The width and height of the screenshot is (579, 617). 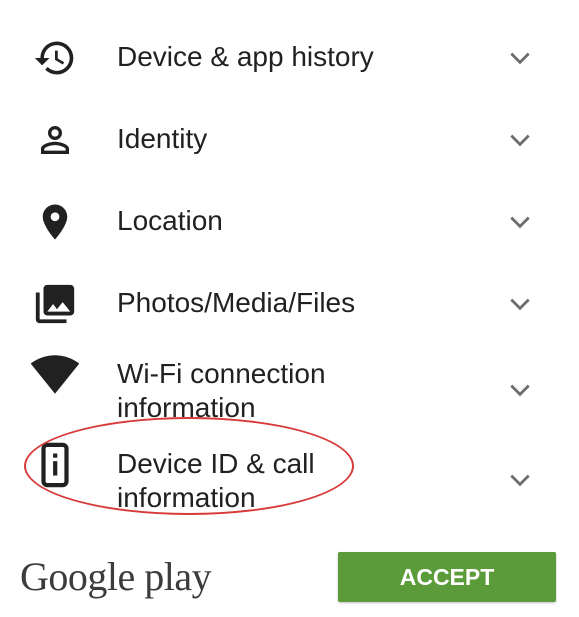 I want to click on photo-library-icon, so click(x=55, y=304).